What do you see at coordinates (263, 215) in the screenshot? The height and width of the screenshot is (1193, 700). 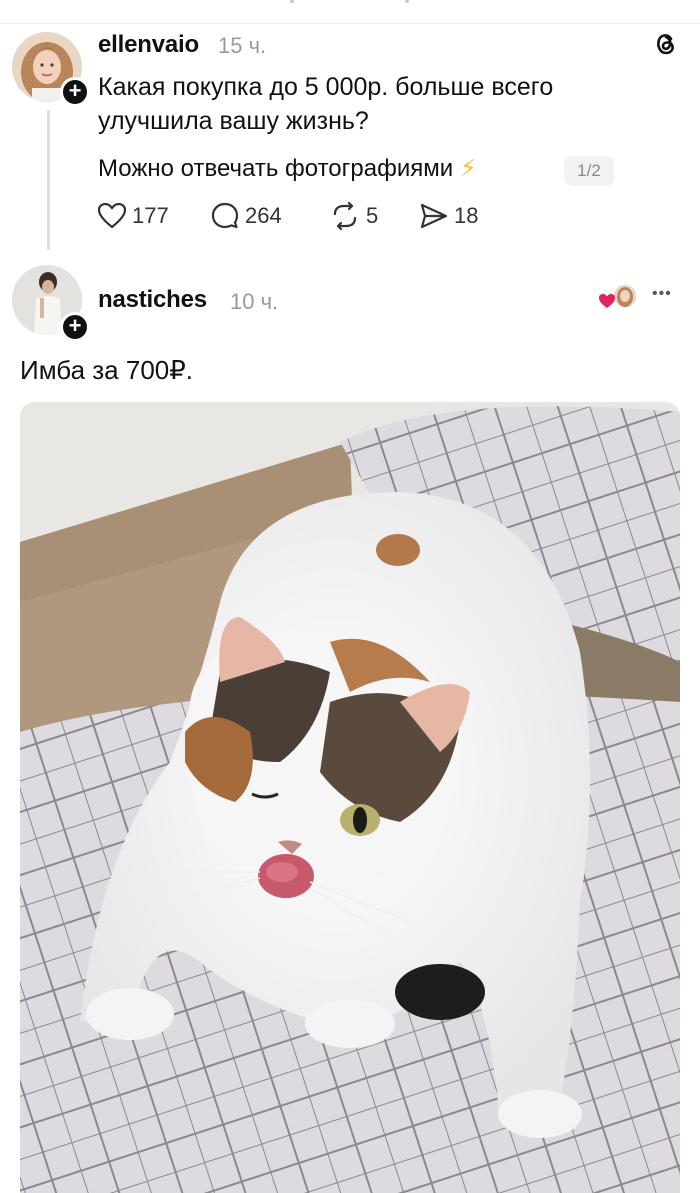 I see `comment-count: 264` at bounding box center [263, 215].